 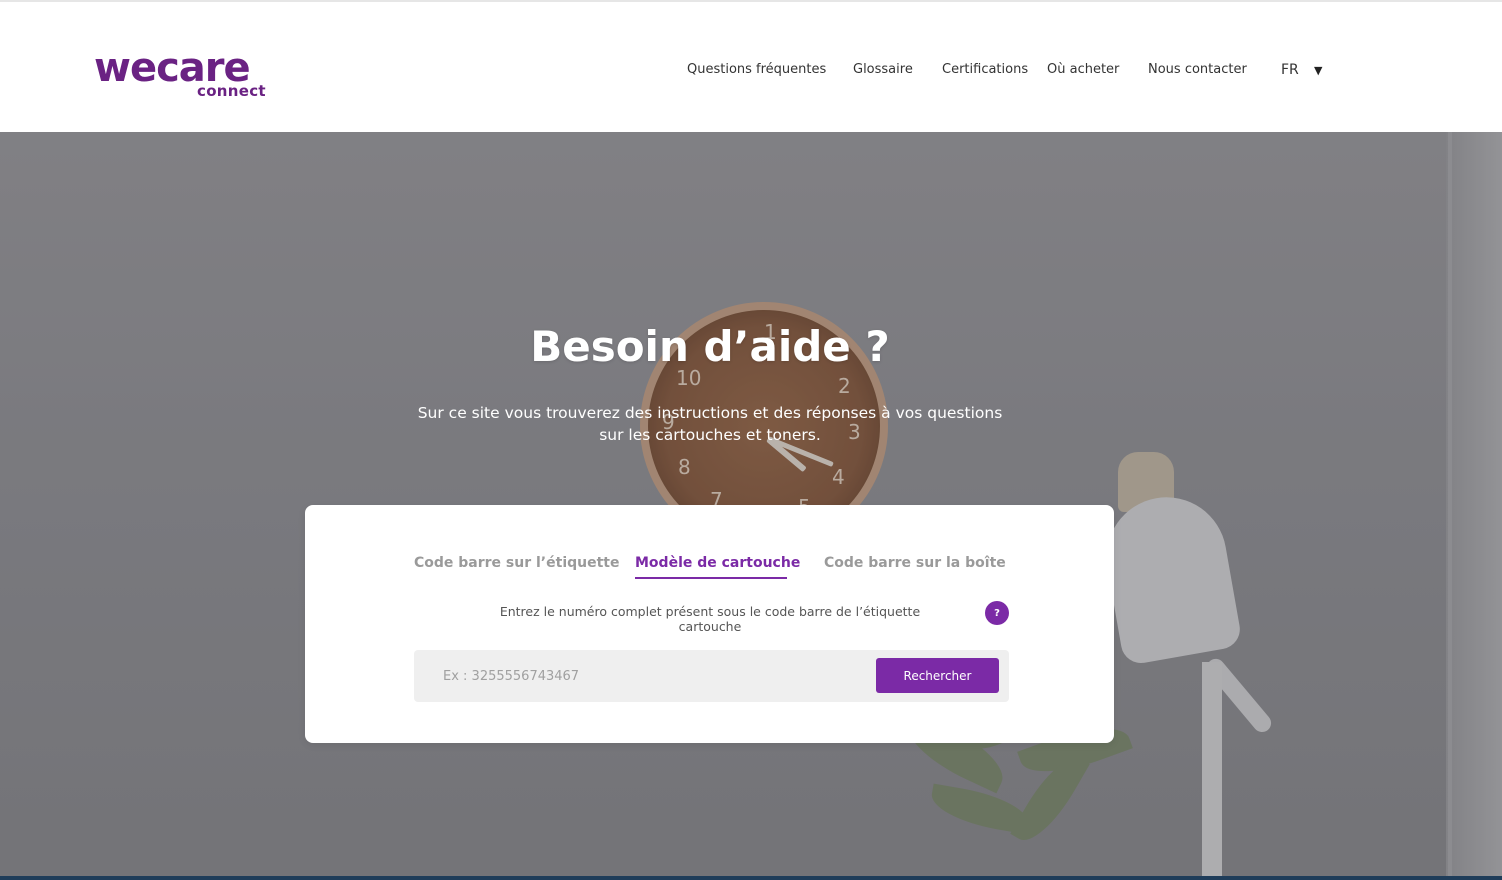 I want to click on search-bar: Rechercher, so click(x=711, y=676).